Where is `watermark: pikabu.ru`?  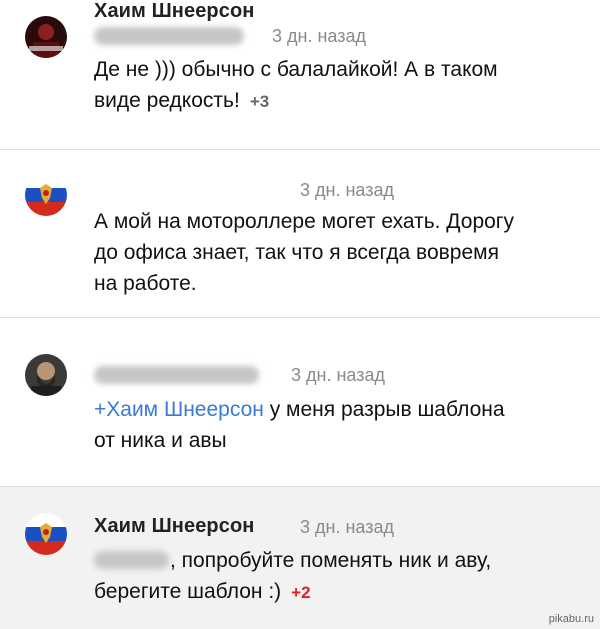
watermark: pikabu.ru is located at coordinates (571, 619).